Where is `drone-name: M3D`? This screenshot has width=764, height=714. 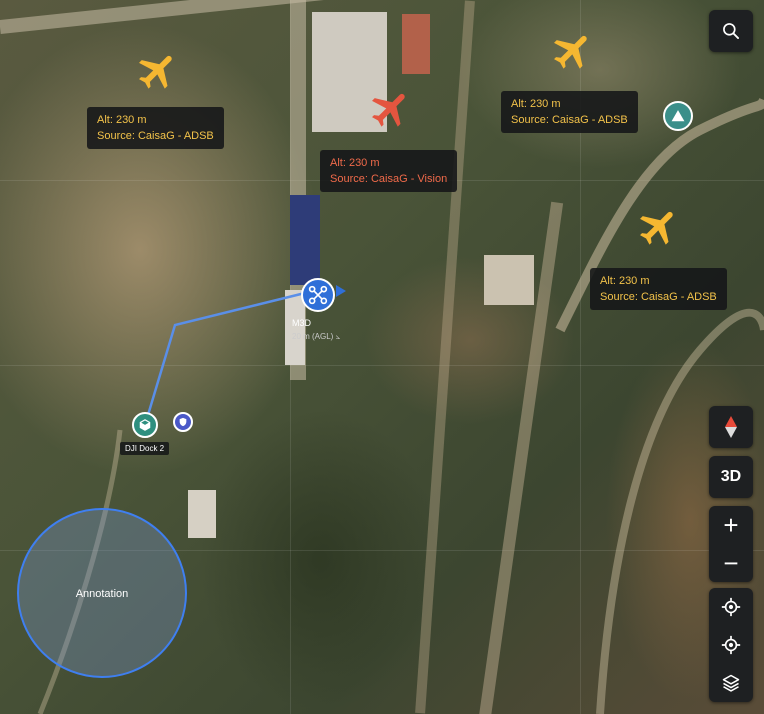 drone-name: M3D is located at coordinates (302, 323).